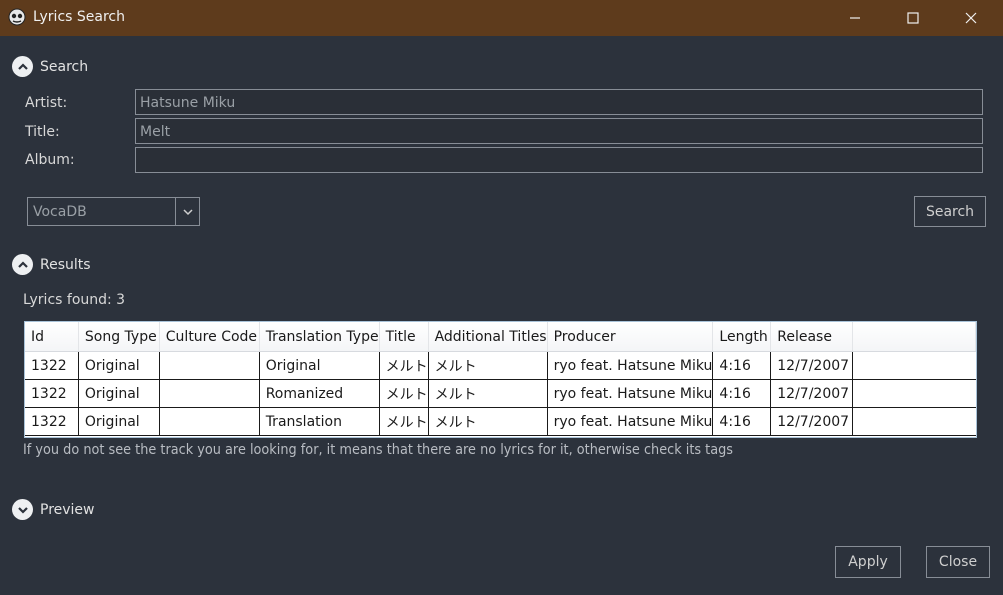 The width and height of the screenshot is (1003, 595). I want to click on title-input: Melt, so click(559, 131).